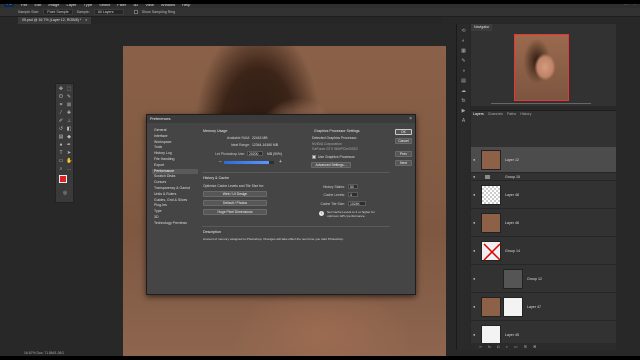 Image resolution: width=640 pixels, height=360 pixels. Describe the element at coordinates (498, 346) in the screenshot. I see `mask-icon: ◘` at that location.